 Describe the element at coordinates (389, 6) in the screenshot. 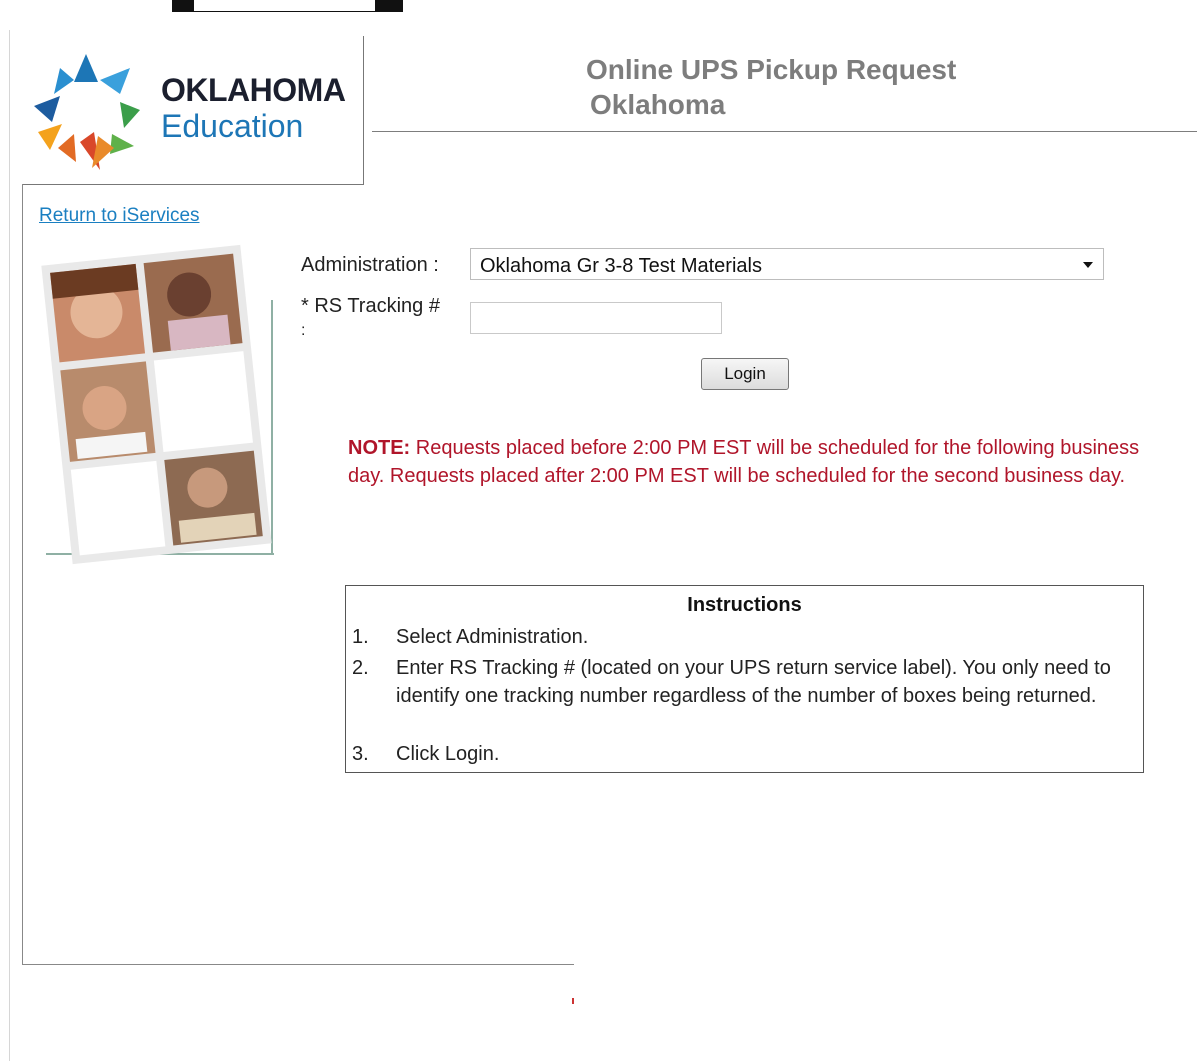

I see `top-marker-right` at that location.